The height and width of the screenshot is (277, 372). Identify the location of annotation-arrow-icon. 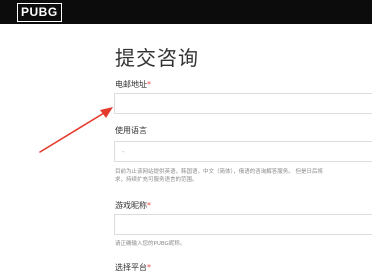
(76, 130).